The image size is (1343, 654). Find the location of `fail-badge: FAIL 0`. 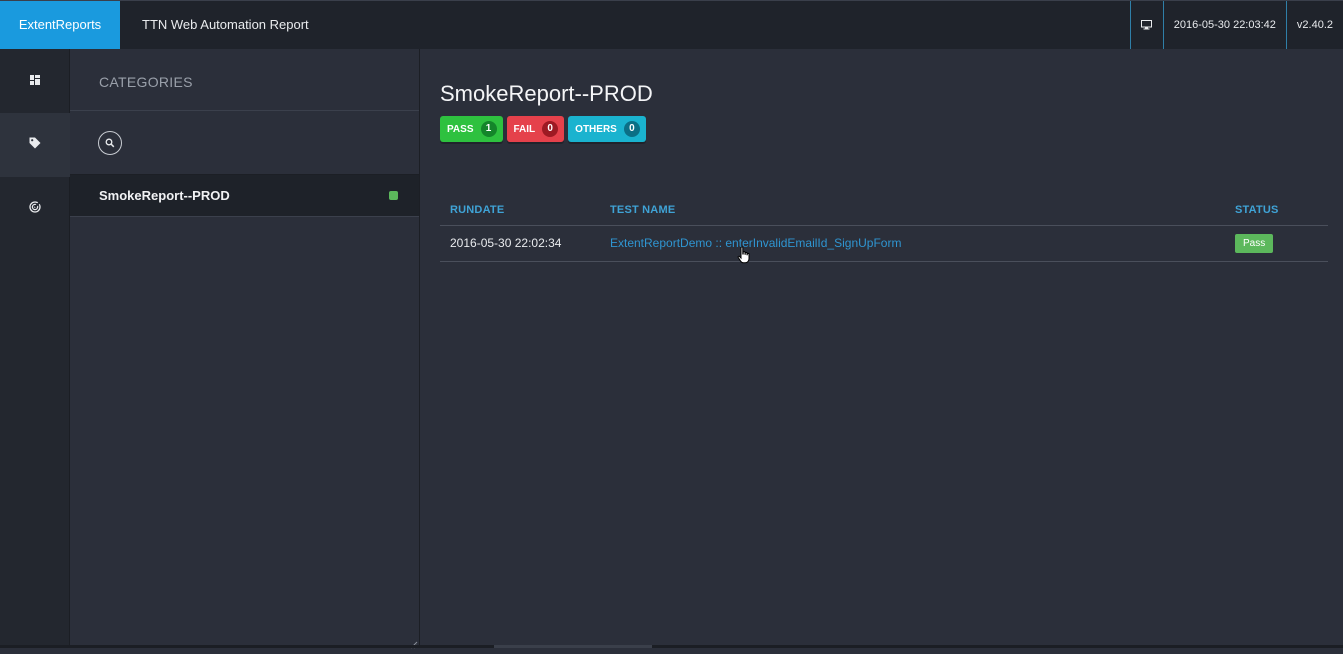

fail-badge: FAIL 0 is located at coordinates (535, 129).